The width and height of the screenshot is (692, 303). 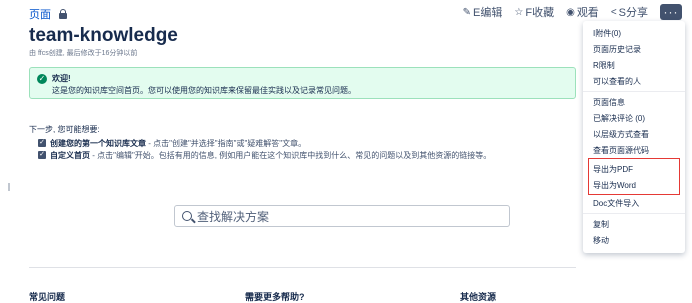 I want to click on menu-item-page-info: 页面信息, so click(x=609, y=102).